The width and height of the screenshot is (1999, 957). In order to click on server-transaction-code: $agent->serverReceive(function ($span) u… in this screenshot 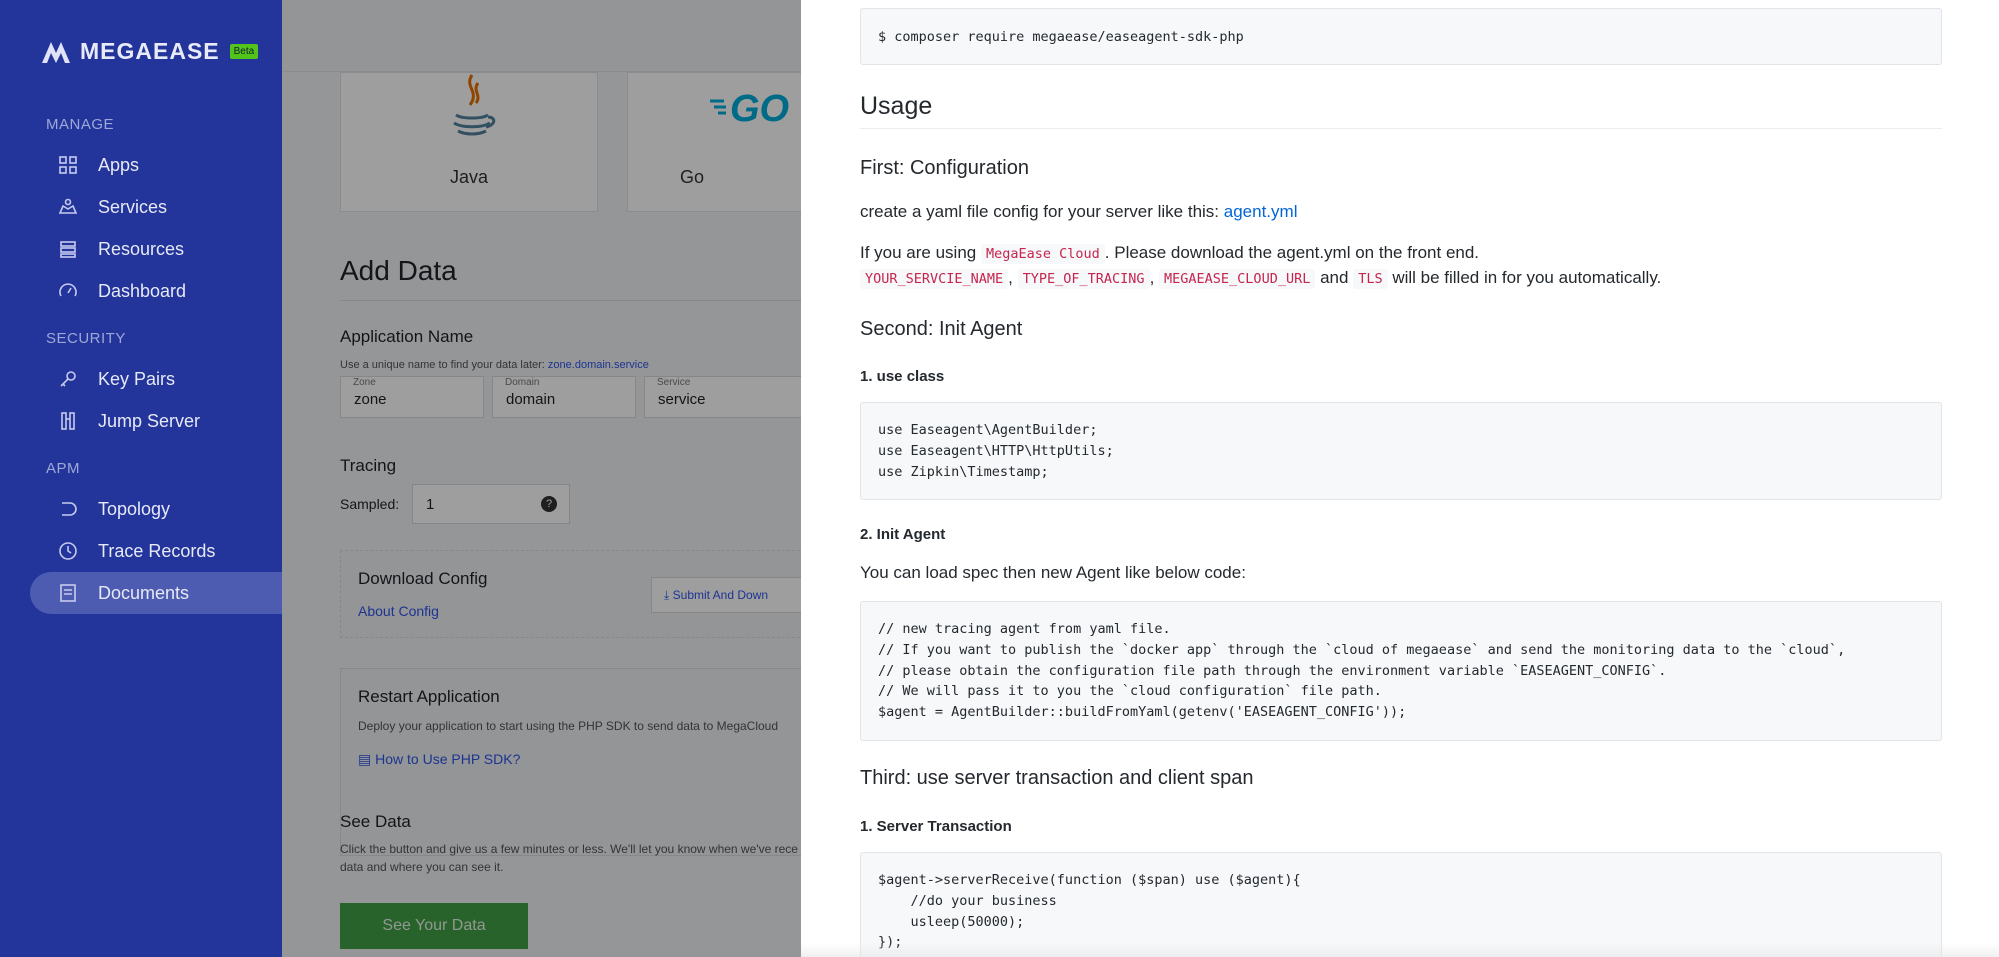, I will do `click(1401, 904)`.